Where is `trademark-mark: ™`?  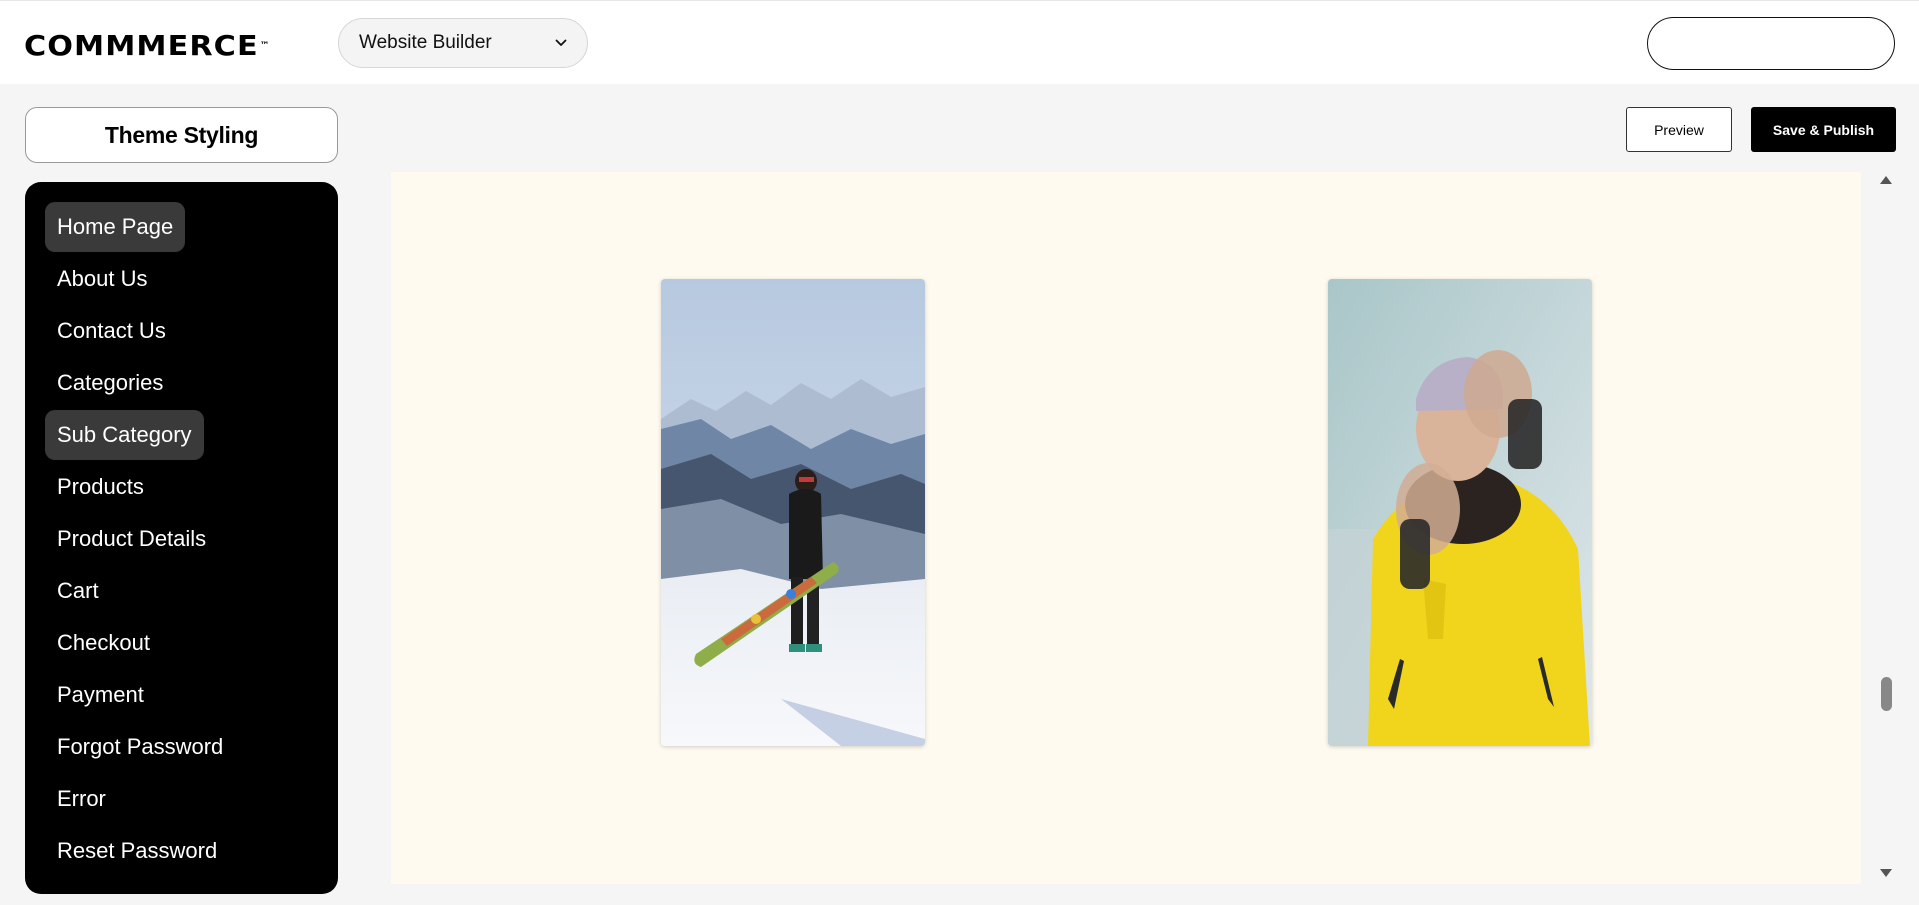 trademark-mark: ™ is located at coordinates (264, 46).